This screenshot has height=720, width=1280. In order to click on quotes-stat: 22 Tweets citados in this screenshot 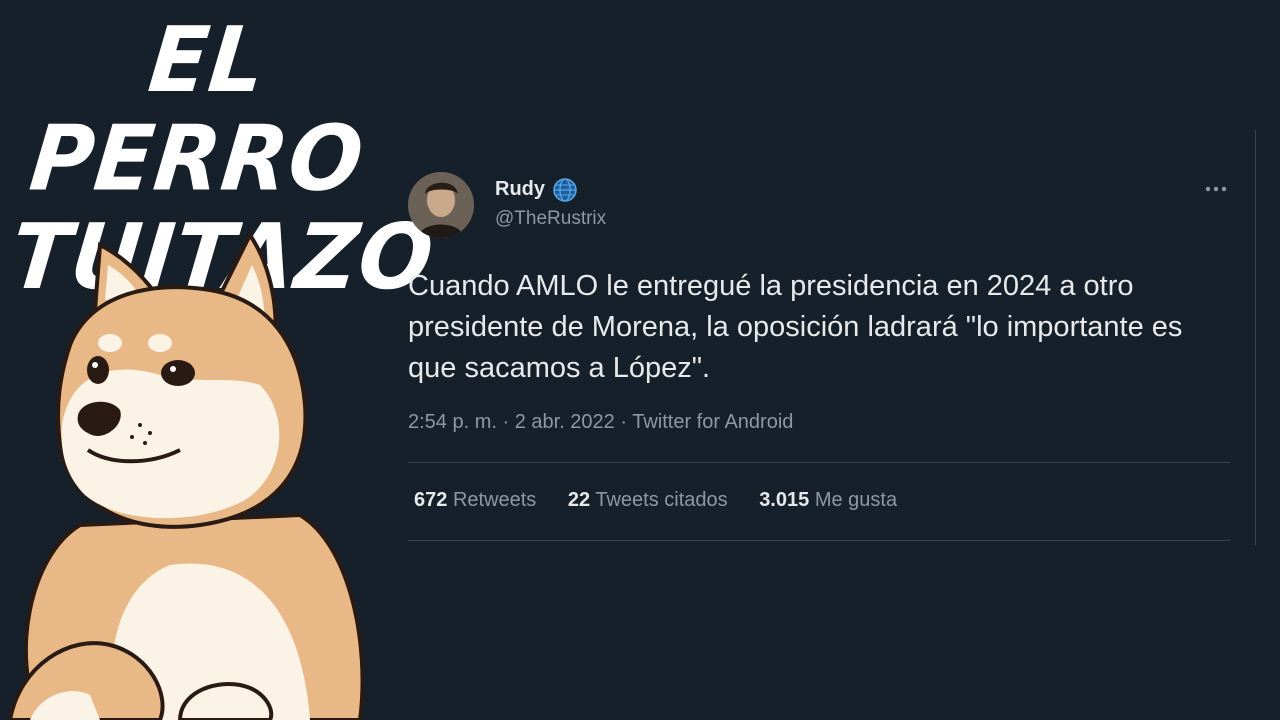, I will do `click(648, 500)`.